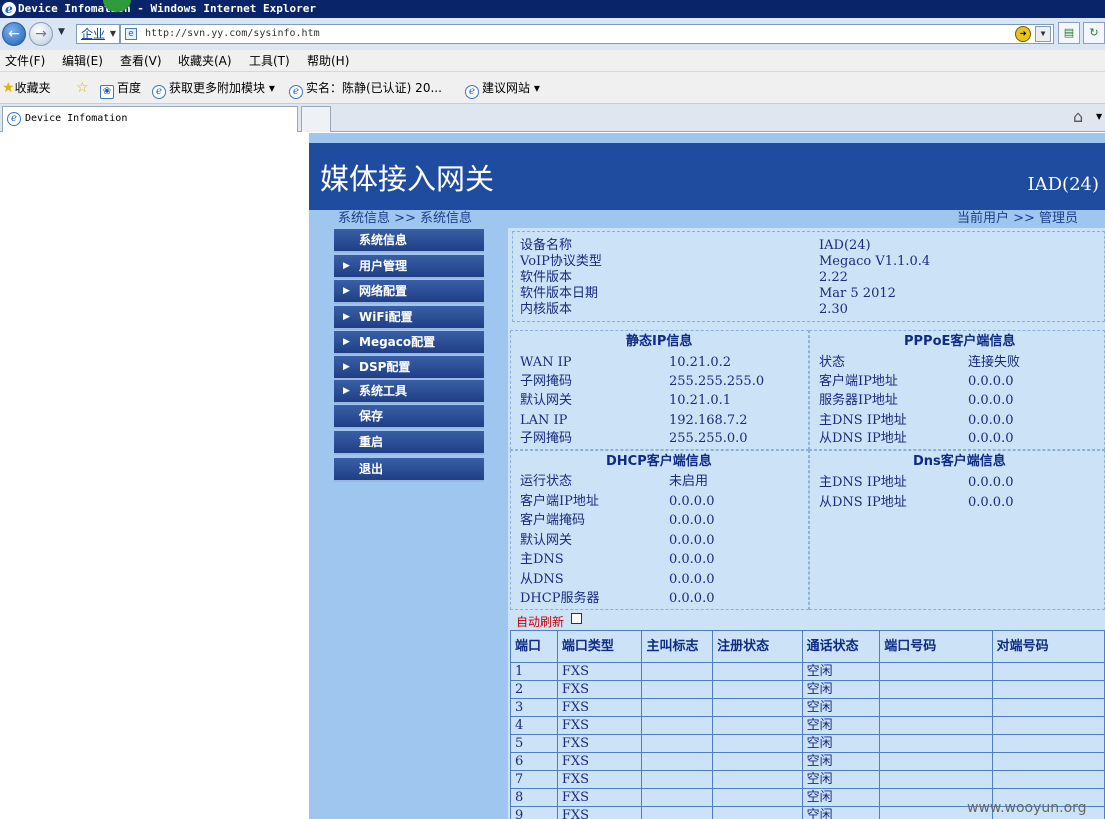  I want to click on tab-device-info: e Device Infomation, so click(150, 119).